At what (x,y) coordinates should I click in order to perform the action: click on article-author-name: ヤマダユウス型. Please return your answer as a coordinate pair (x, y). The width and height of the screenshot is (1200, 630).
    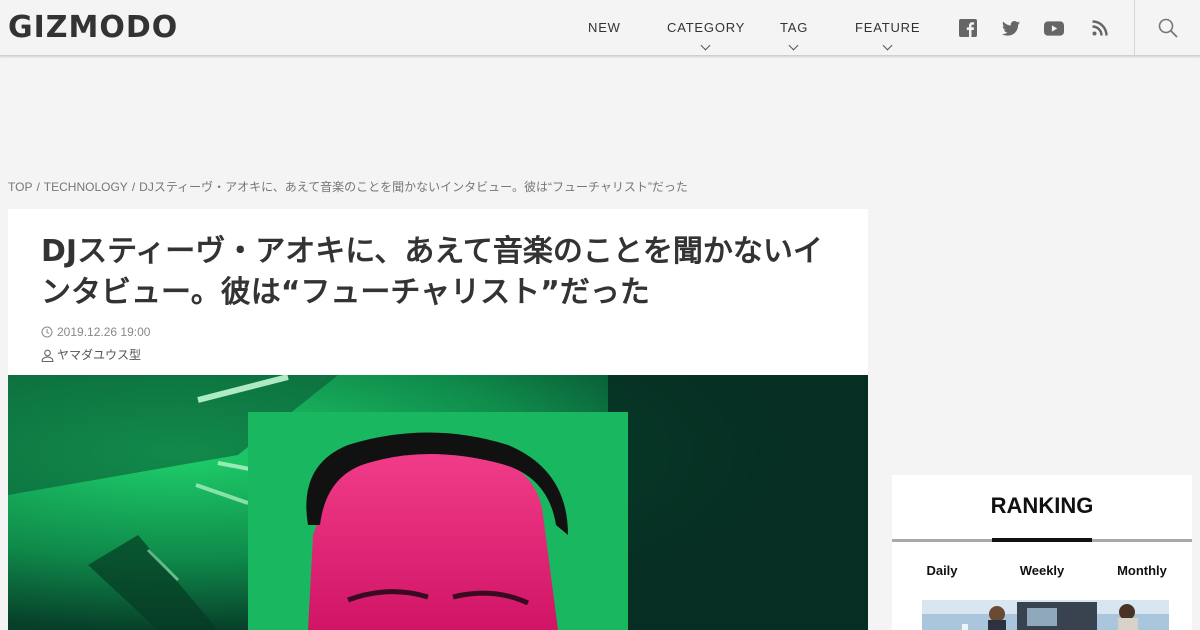
    Looking at the image, I should click on (99, 355).